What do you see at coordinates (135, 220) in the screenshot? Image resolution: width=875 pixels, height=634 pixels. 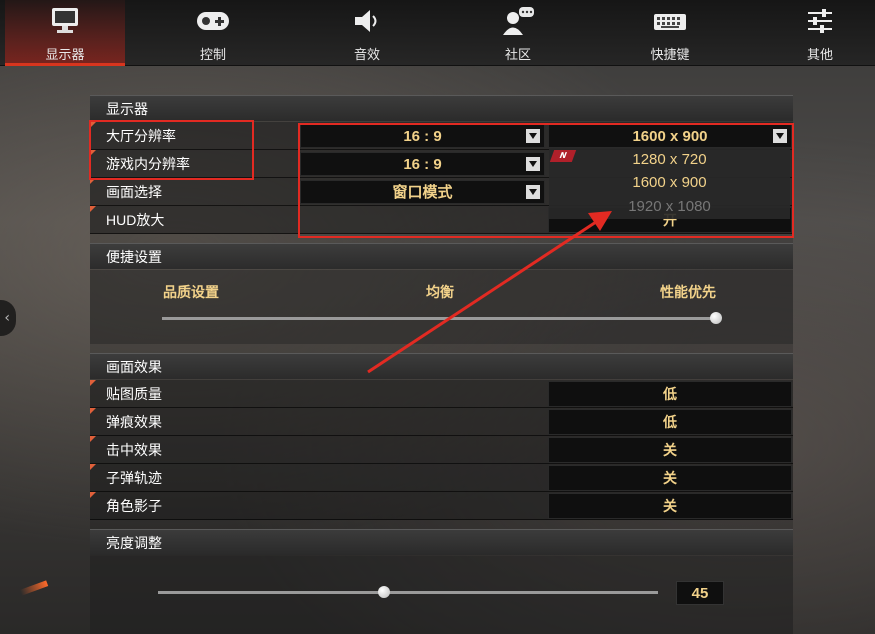 I see `row-label: HUD放大` at bounding box center [135, 220].